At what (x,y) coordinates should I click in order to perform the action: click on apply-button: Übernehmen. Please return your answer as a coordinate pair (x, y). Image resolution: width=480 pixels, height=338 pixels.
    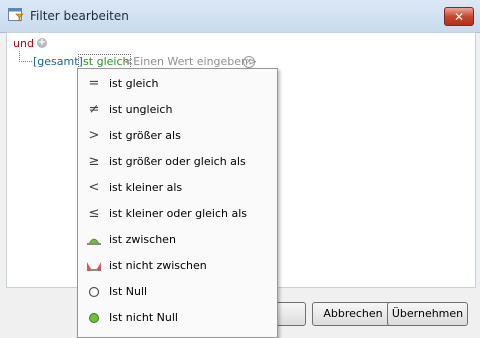
    Looking at the image, I should click on (427, 314).